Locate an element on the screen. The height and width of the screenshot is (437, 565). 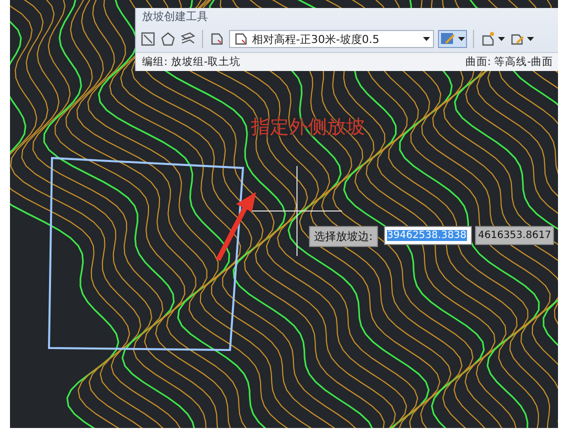
y-coordinate-field: 4616353.8617 is located at coordinates (514, 235).